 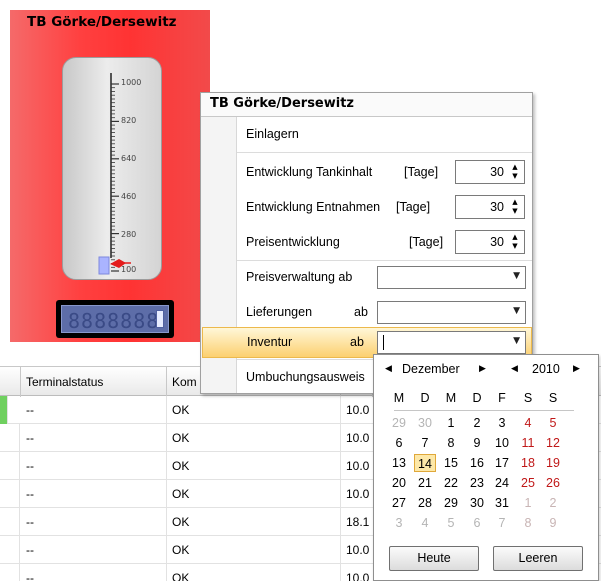 What do you see at coordinates (497, 207) in the screenshot?
I see `entnahmen-days-value: 30` at bounding box center [497, 207].